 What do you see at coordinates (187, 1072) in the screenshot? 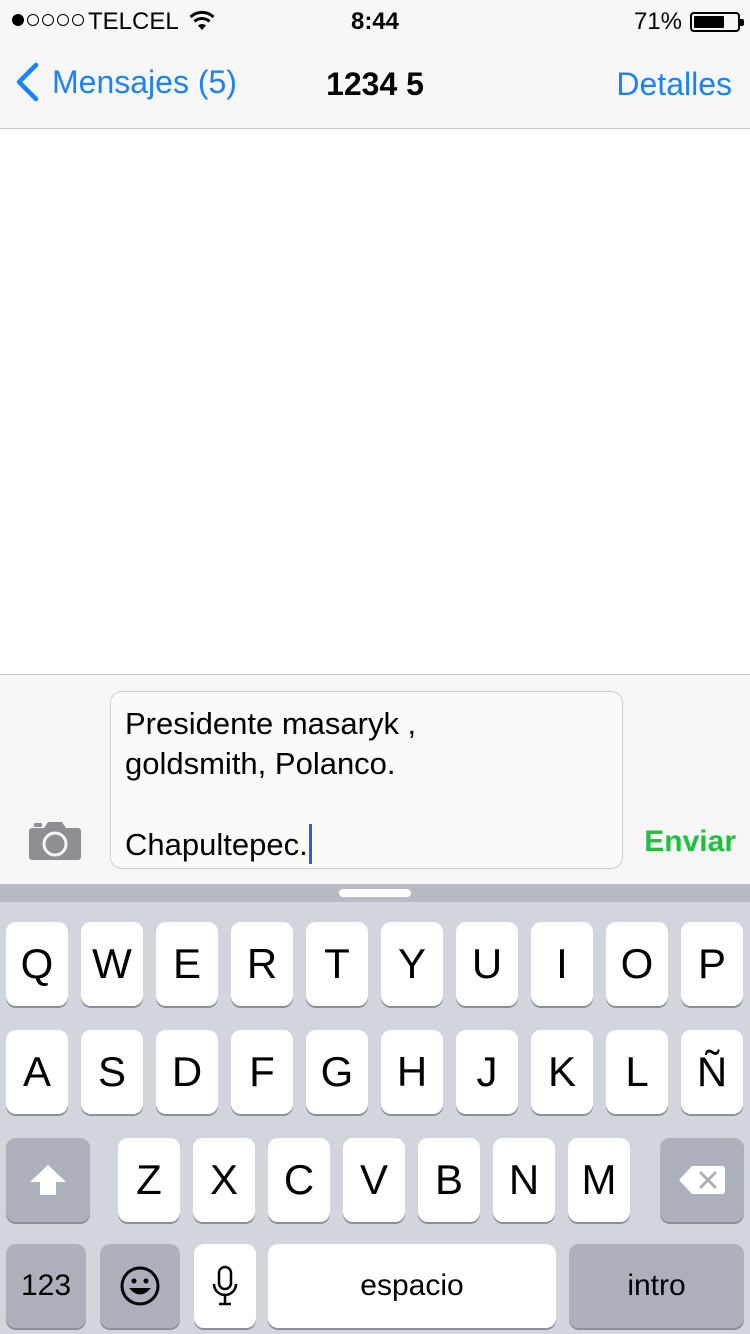
I see `key-d: D` at bounding box center [187, 1072].